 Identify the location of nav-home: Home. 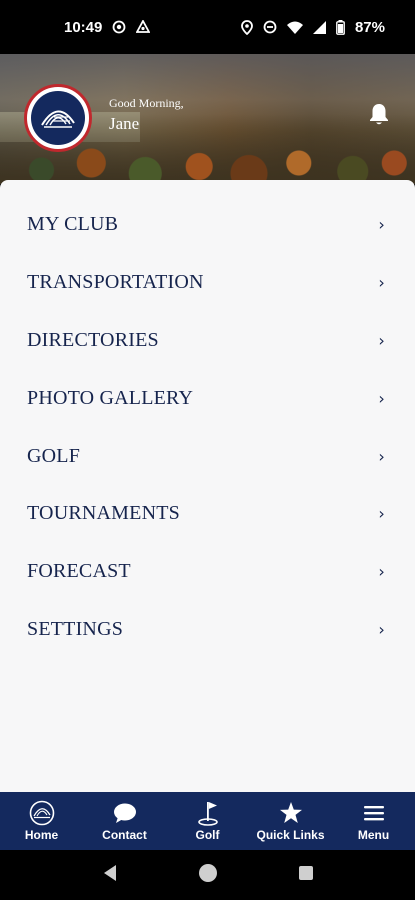
(41, 821).